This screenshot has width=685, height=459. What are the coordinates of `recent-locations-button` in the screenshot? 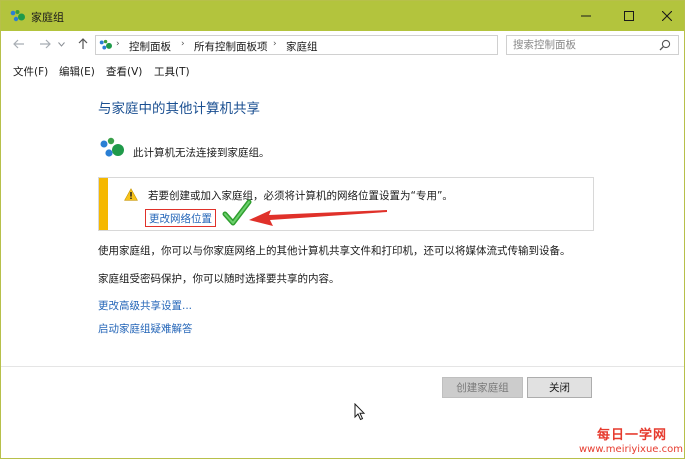 It's located at (61, 44).